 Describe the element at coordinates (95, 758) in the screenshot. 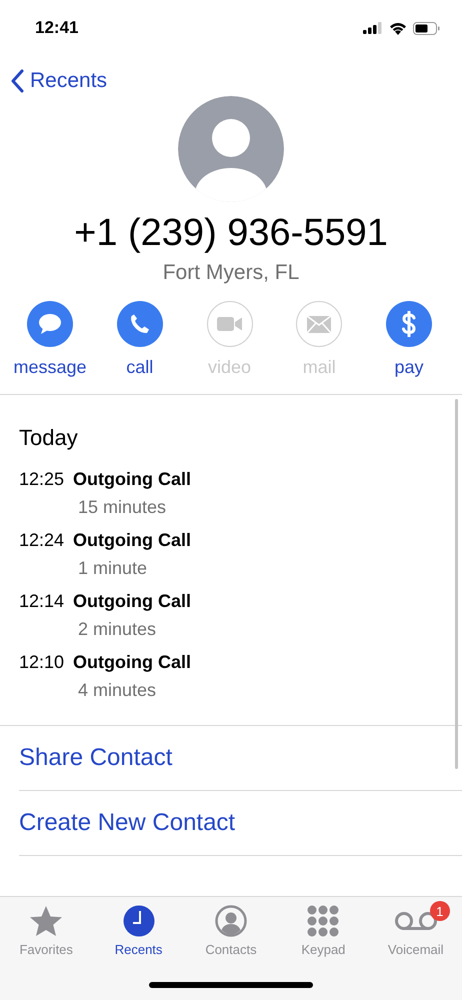

I see `contact-link: Share Contact` at that location.